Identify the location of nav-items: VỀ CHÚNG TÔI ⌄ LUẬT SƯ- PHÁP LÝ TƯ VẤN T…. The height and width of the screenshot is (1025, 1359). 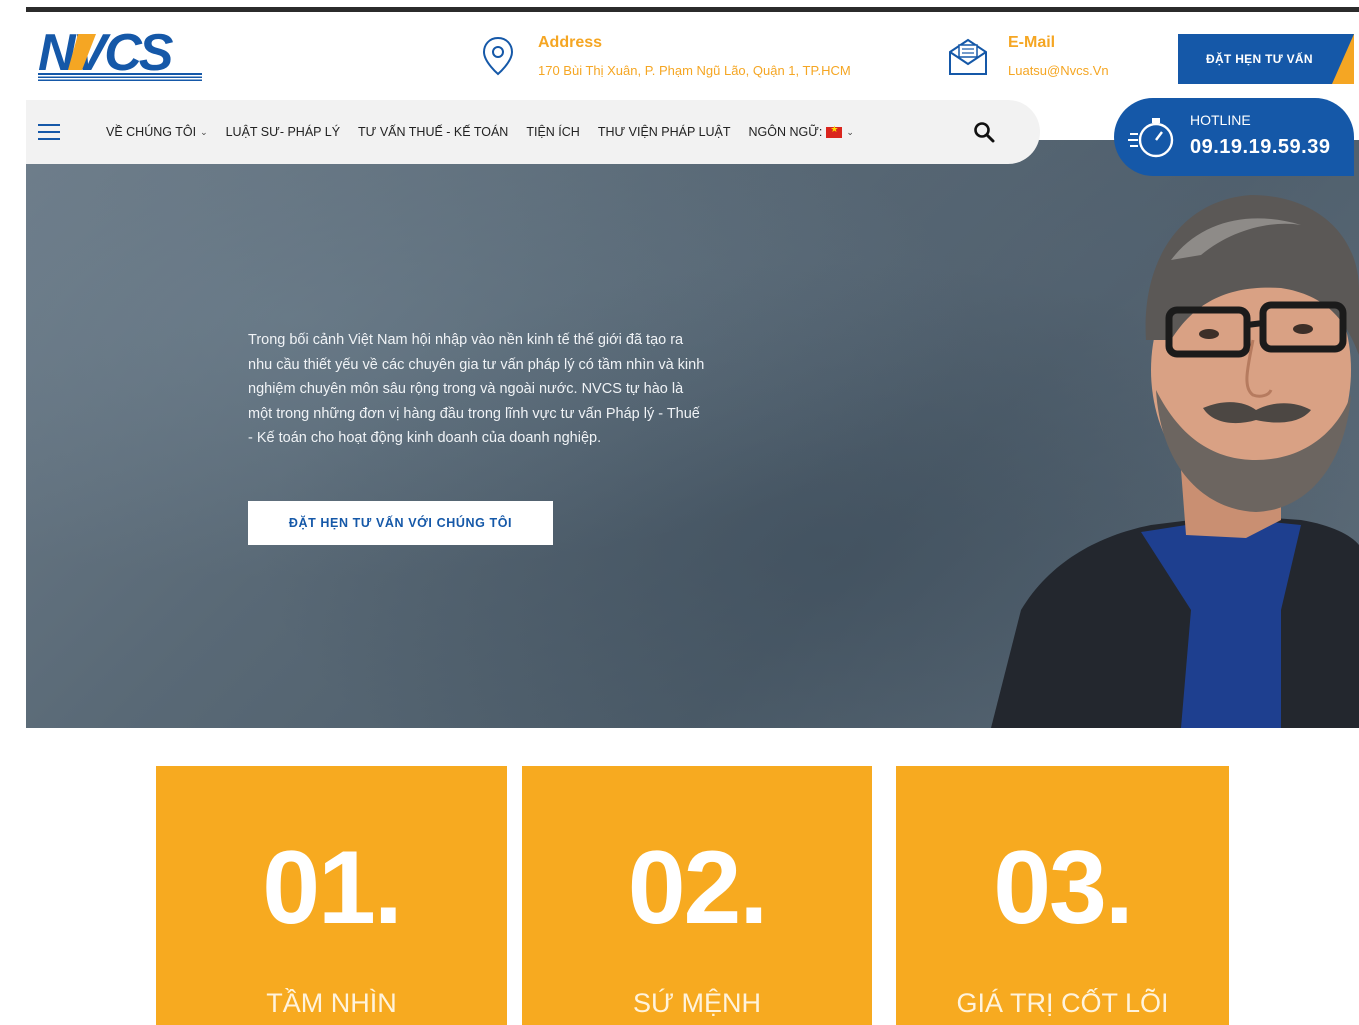
(489, 132).